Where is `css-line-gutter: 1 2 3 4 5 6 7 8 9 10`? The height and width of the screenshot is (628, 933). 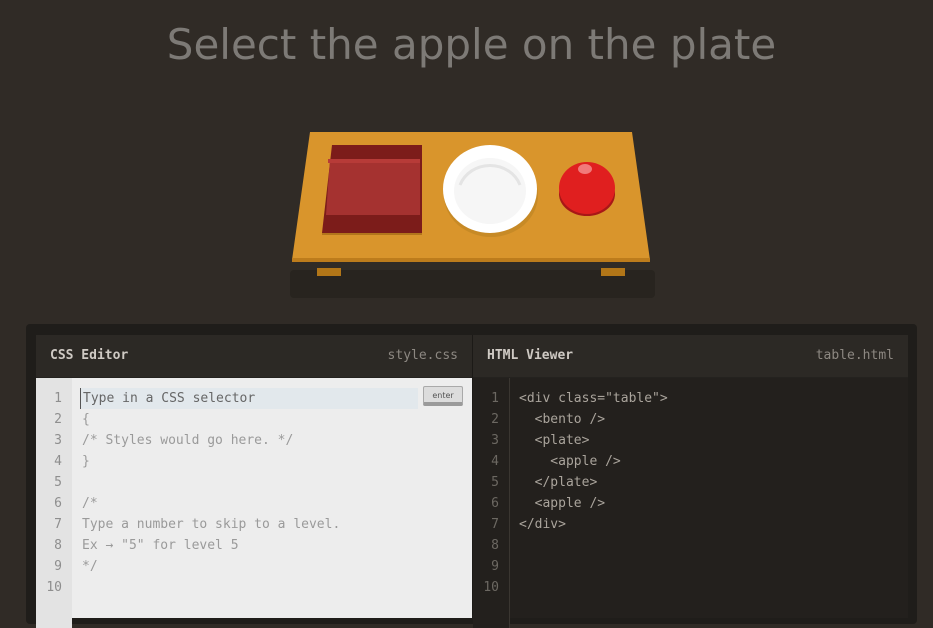 css-line-gutter: 1 2 3 4 5 6 7 8 9 10 is located at coordinates (54, 503).